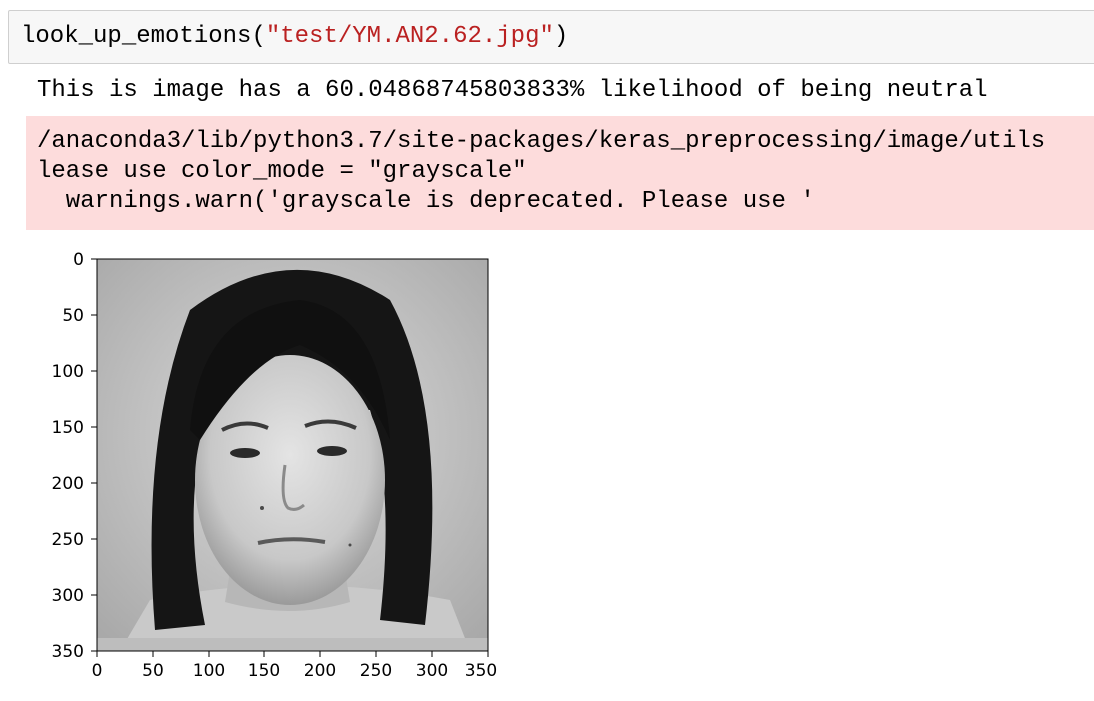 This screenshot has width=1094, height=701. What do you see at coordinates (73, 316) in the screenshot?
I see `y-tick-label: 50` at bounding box center [73, 316].